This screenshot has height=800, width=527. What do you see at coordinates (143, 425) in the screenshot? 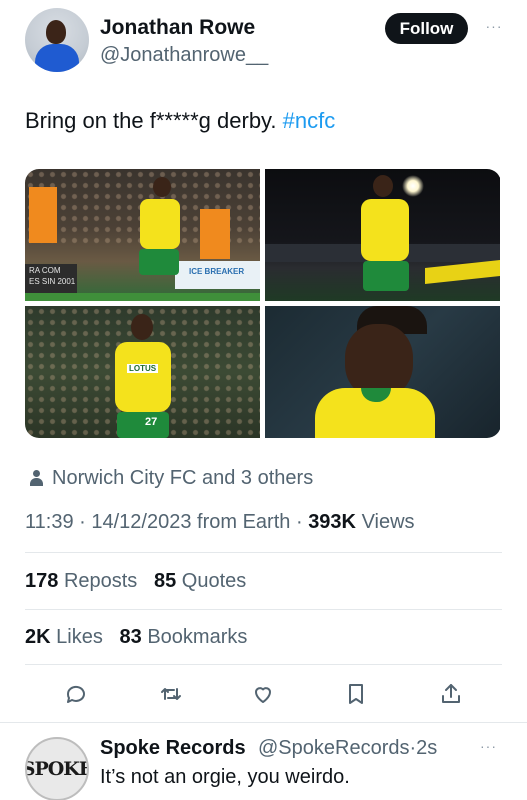
I see `player-shorts: 27` at bounding box center [143, 425].